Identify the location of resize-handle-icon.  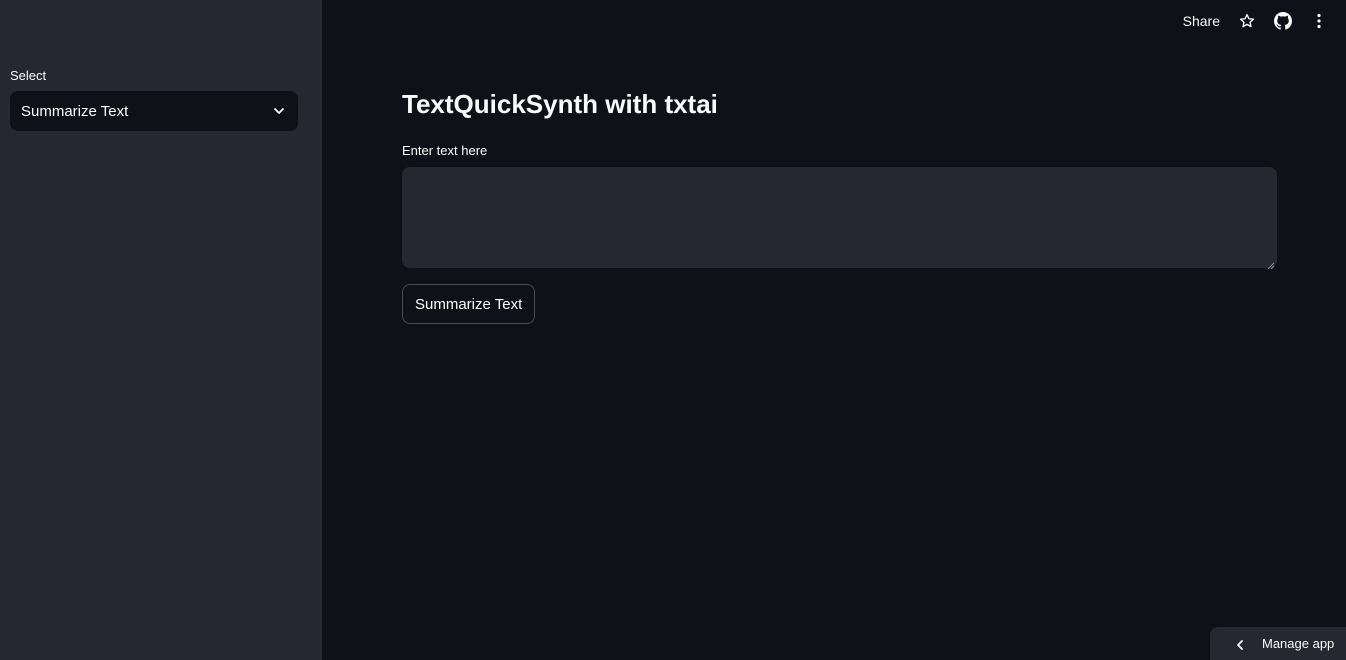
(1270, 263).